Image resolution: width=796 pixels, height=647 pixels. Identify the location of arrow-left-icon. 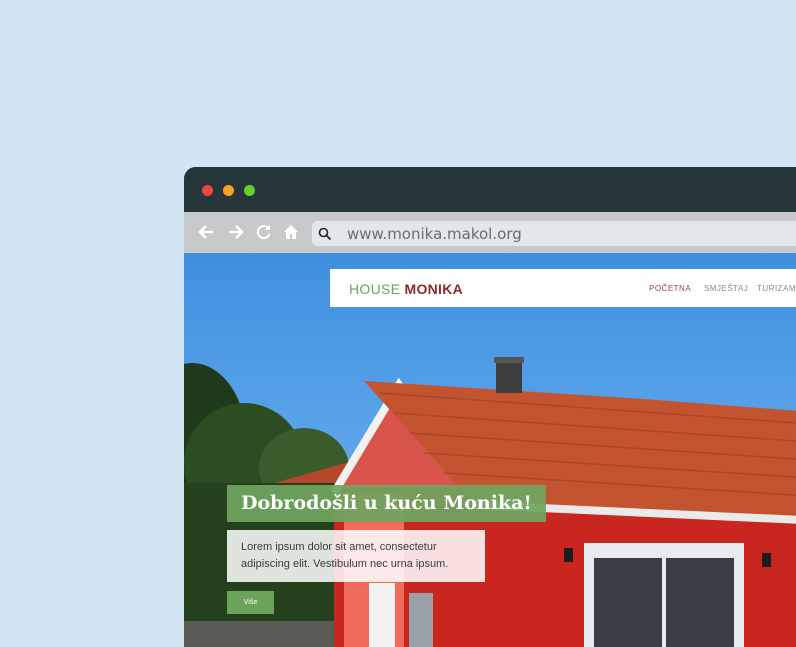
(205, 232).